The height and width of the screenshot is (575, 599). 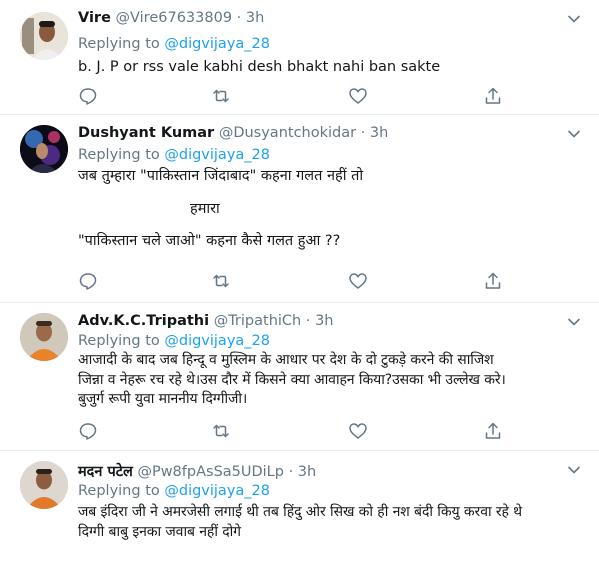 I want to click on tweet-header: Adv.K.C.Tripathi @TripathiCh · 3h, so click(x=205, y=321).